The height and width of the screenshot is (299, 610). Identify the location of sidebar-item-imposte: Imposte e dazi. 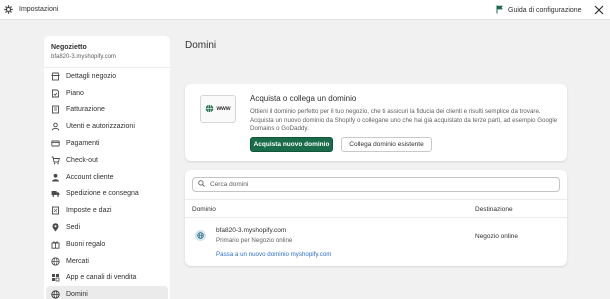
(107, 210).